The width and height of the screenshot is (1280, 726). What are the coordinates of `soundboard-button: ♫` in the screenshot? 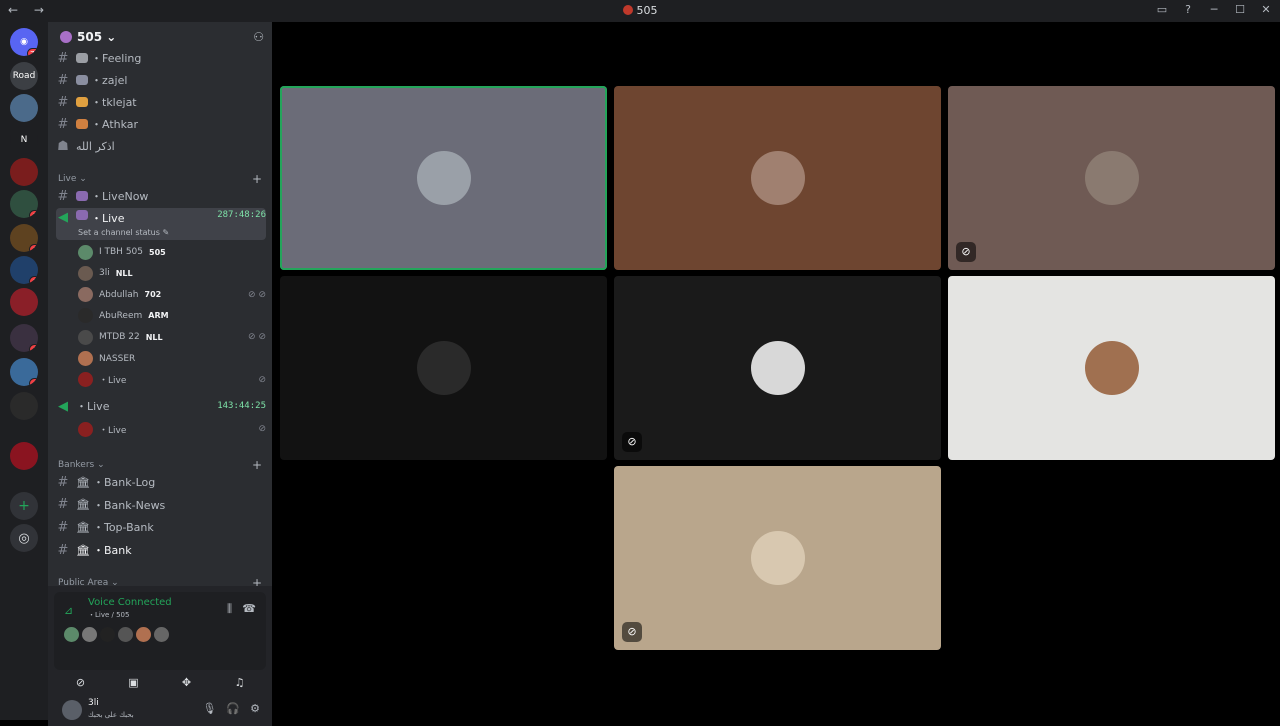 It's located at (240, 683).